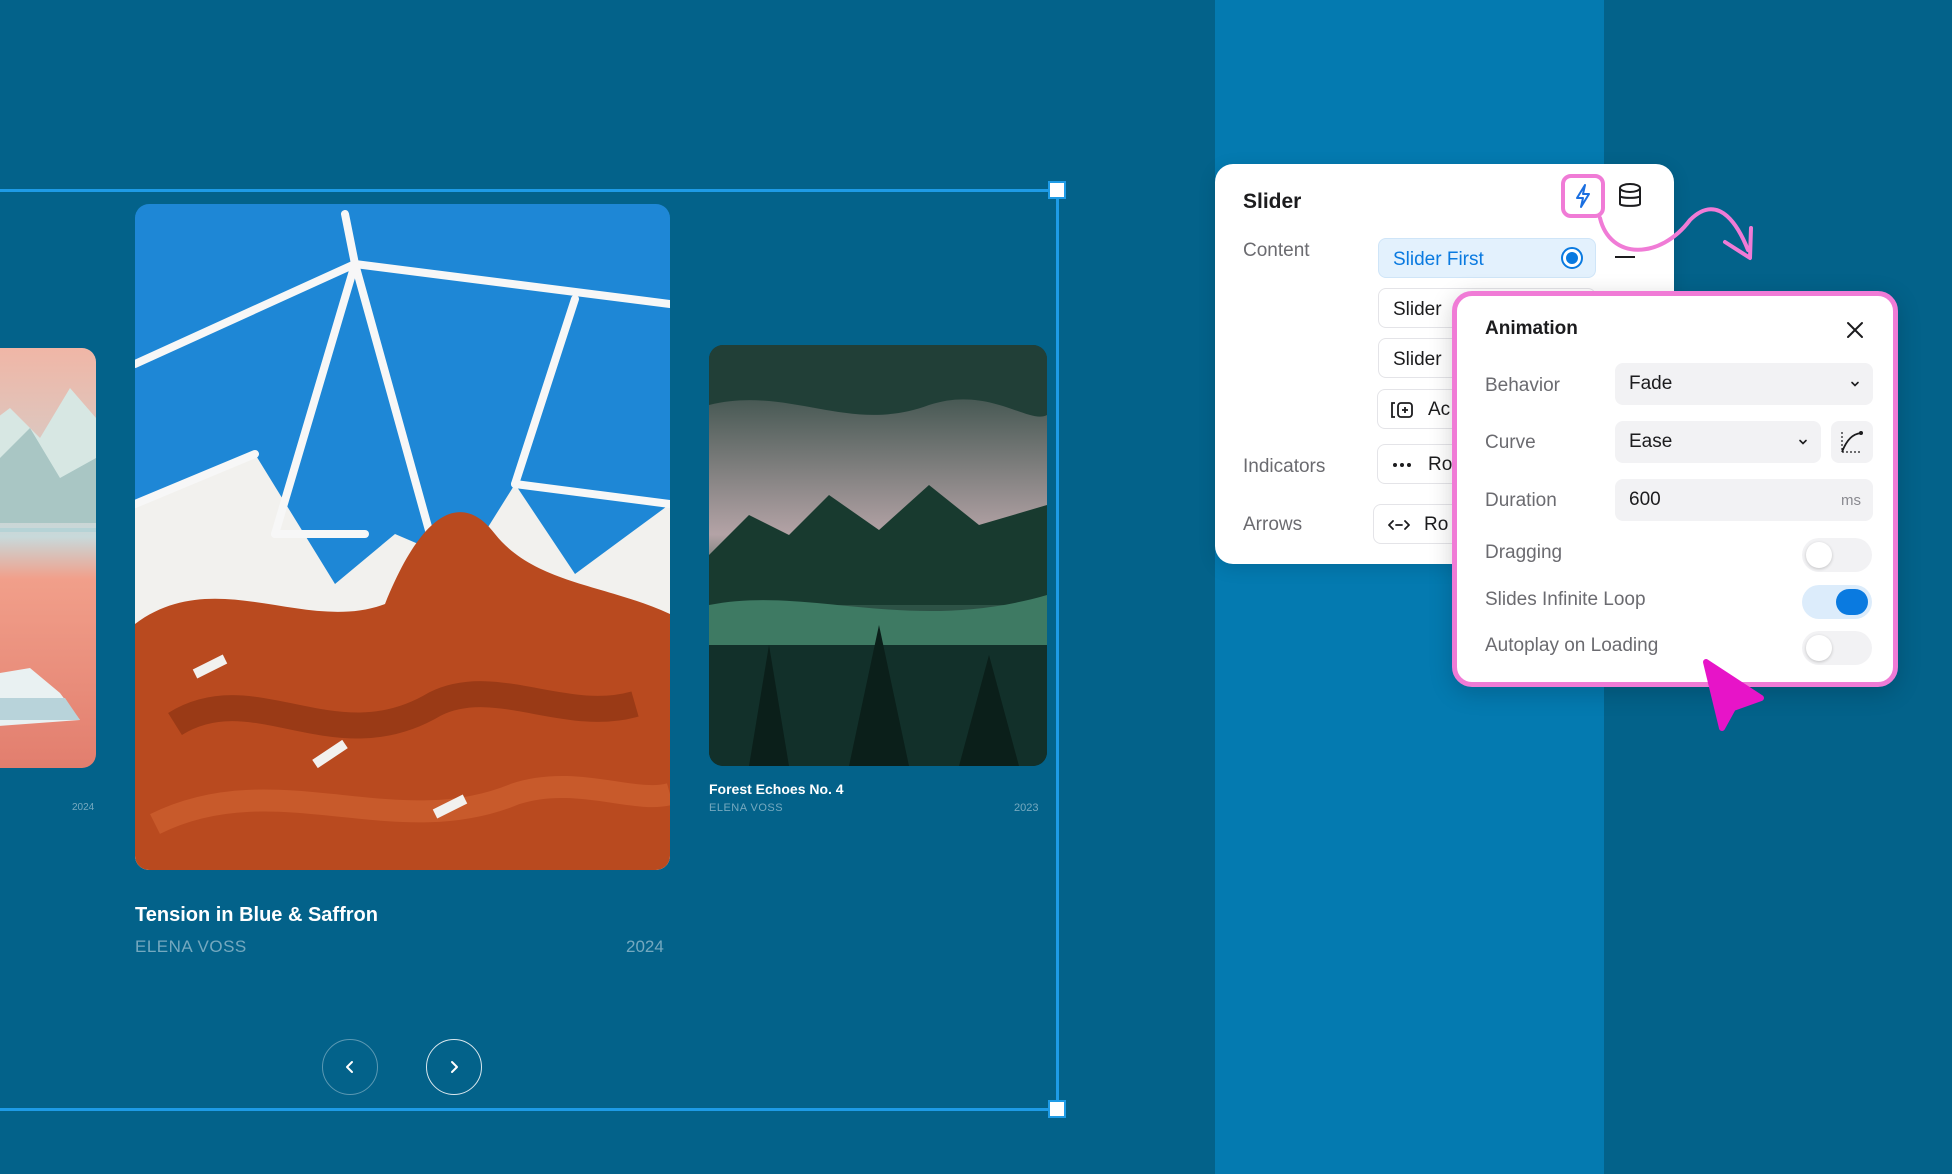 The width and height of the screenshot is (1952, 1174). Describe the element at coordinates (1272, 201) in the screenshot. I see `panel-title: Slider` at that location.